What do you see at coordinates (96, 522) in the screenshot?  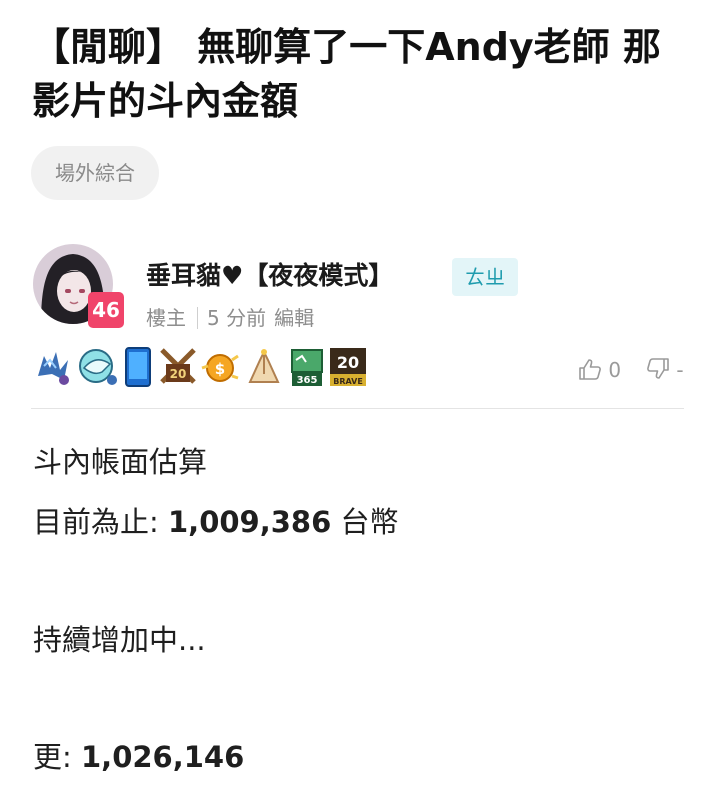 I see `current-total-label: 目前為止:` at bounding box center [96, 522].